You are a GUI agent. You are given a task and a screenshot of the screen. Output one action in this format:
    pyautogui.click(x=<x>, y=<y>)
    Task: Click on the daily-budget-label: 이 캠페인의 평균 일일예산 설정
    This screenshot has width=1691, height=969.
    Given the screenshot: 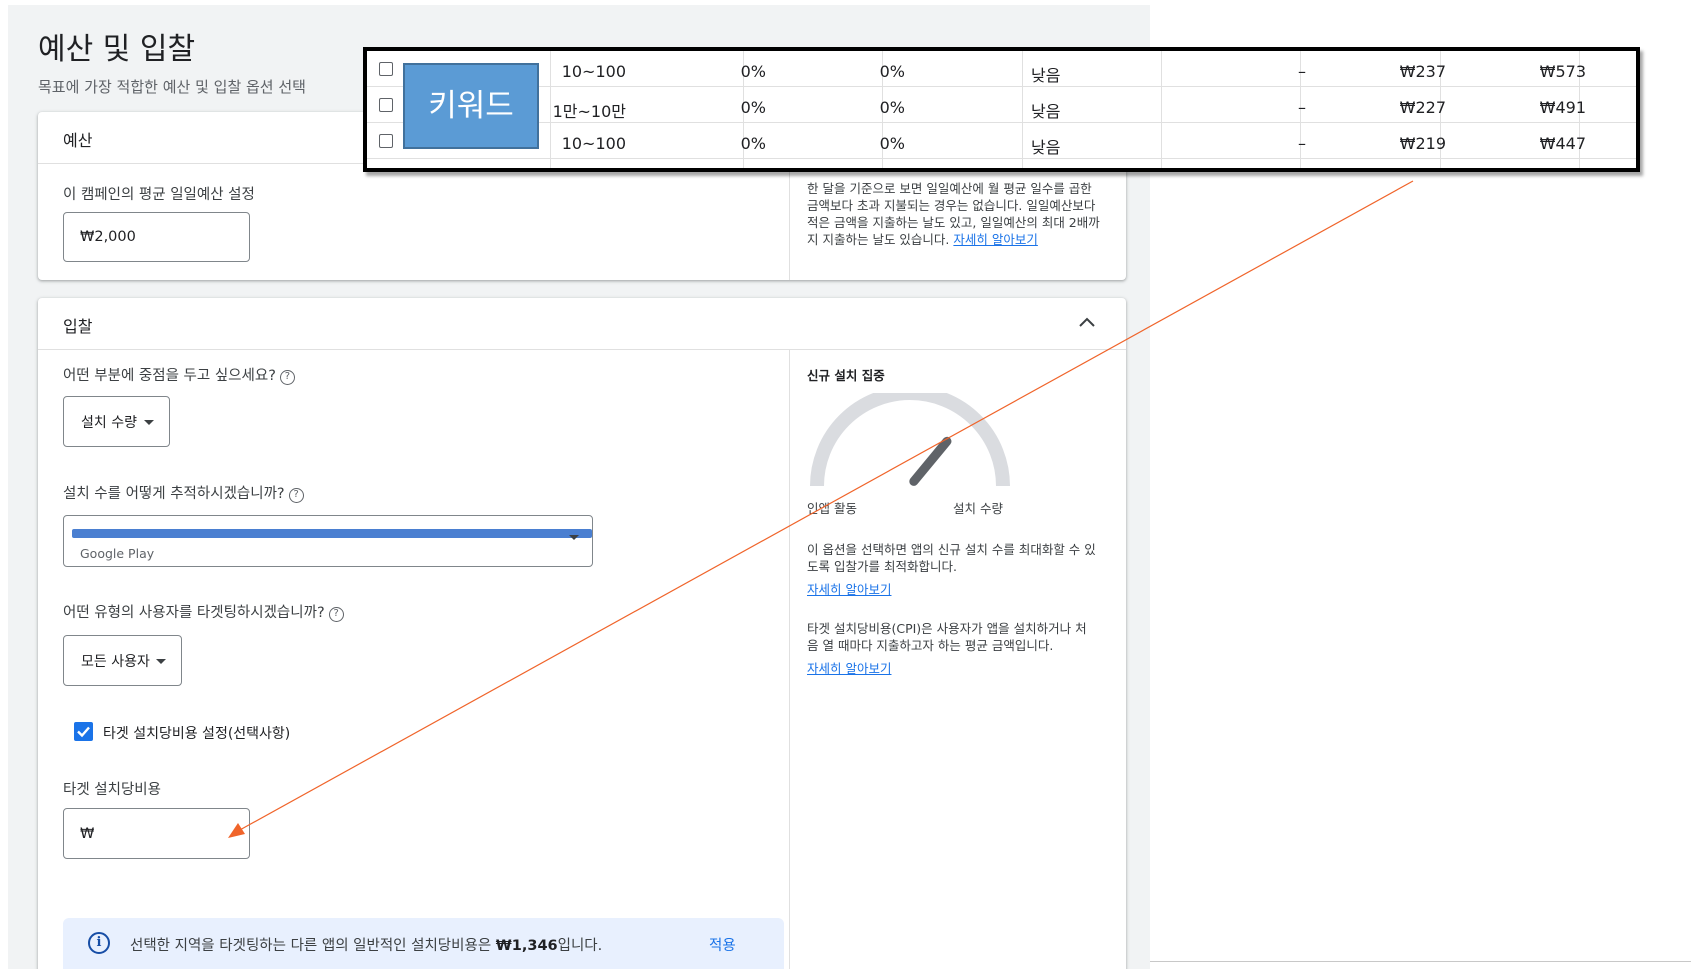 What is the action you would take?
    pyautogui.click(x=159, y=195)
    